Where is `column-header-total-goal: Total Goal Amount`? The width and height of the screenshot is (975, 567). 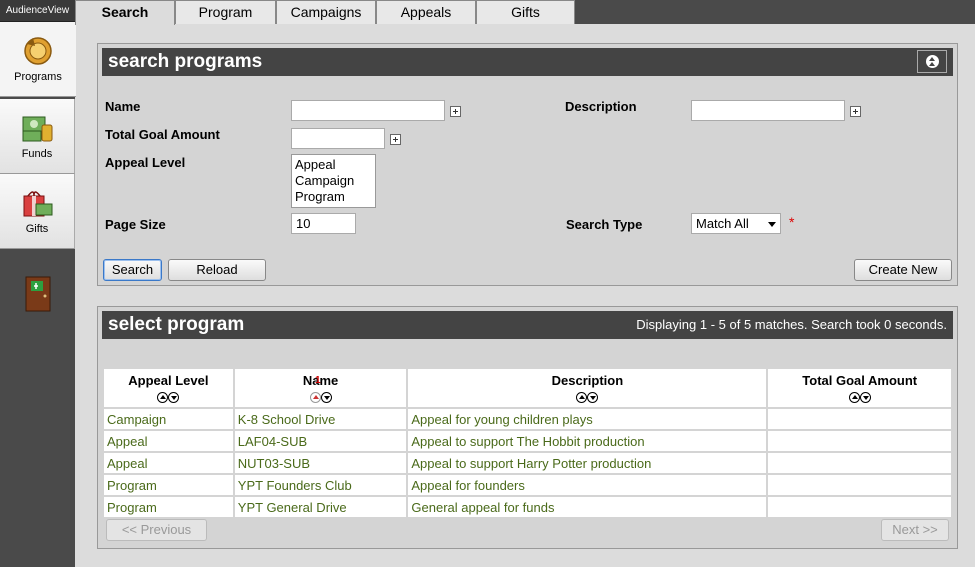
column-header-total-goal: Total Goal Amount is located at coordinates (859, 388).